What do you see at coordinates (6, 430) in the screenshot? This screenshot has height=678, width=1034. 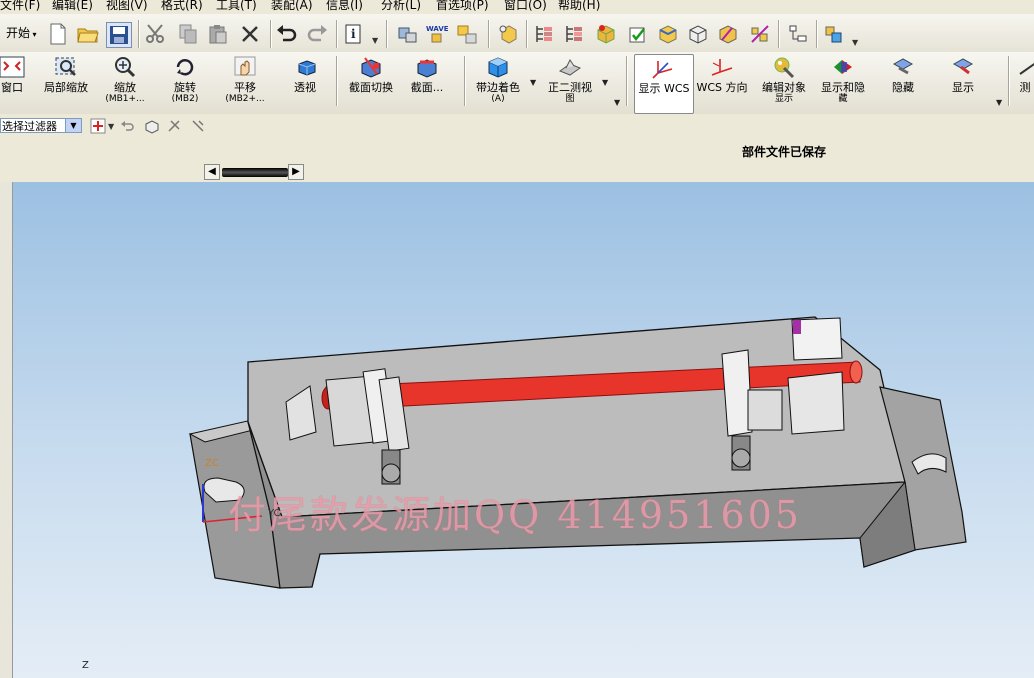 I see `viewport-left-border` at bounding box center [6, 430].